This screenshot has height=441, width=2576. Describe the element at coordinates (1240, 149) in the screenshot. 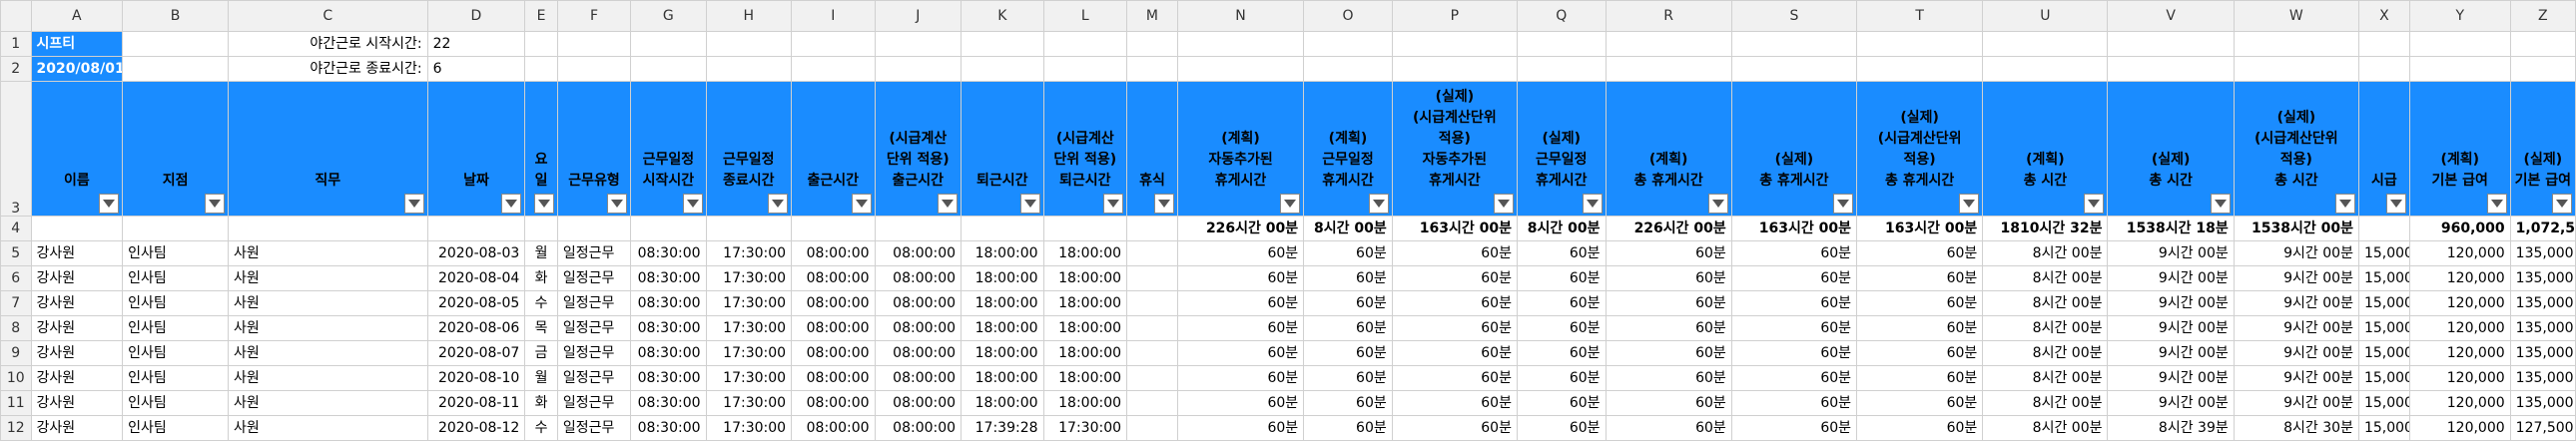

I see `column-title-n: (계획) 자동추가된 휴게시간` at that location.